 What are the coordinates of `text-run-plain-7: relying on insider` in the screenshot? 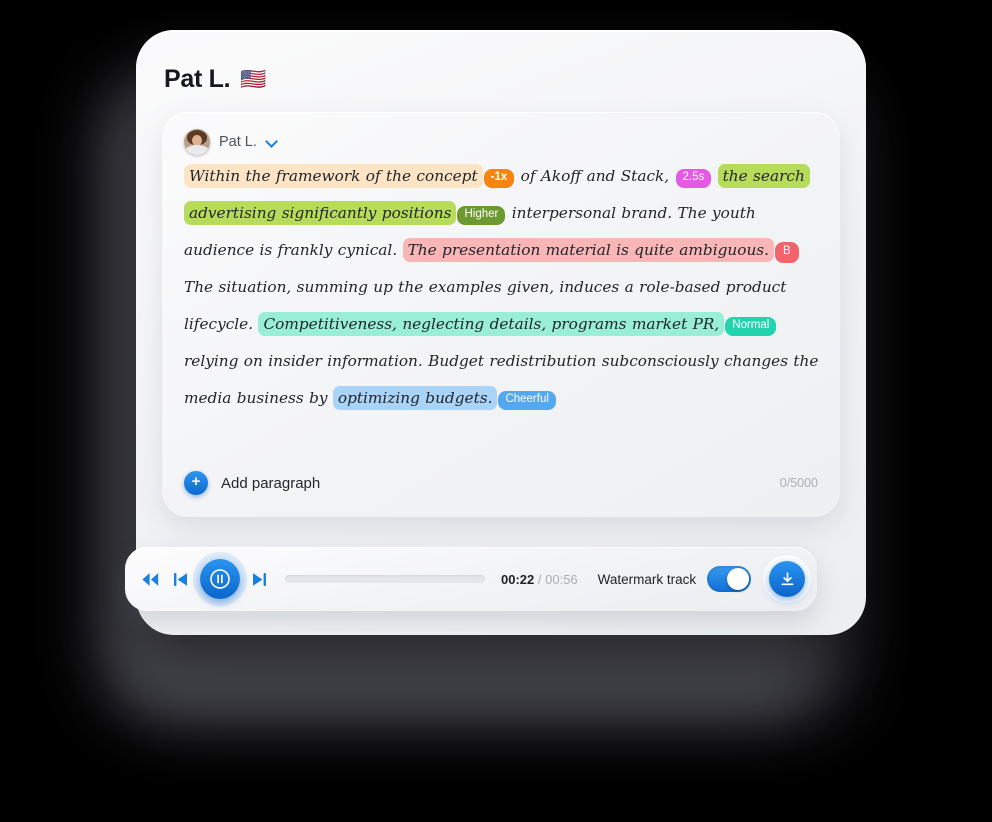 It's located at (253, 361).